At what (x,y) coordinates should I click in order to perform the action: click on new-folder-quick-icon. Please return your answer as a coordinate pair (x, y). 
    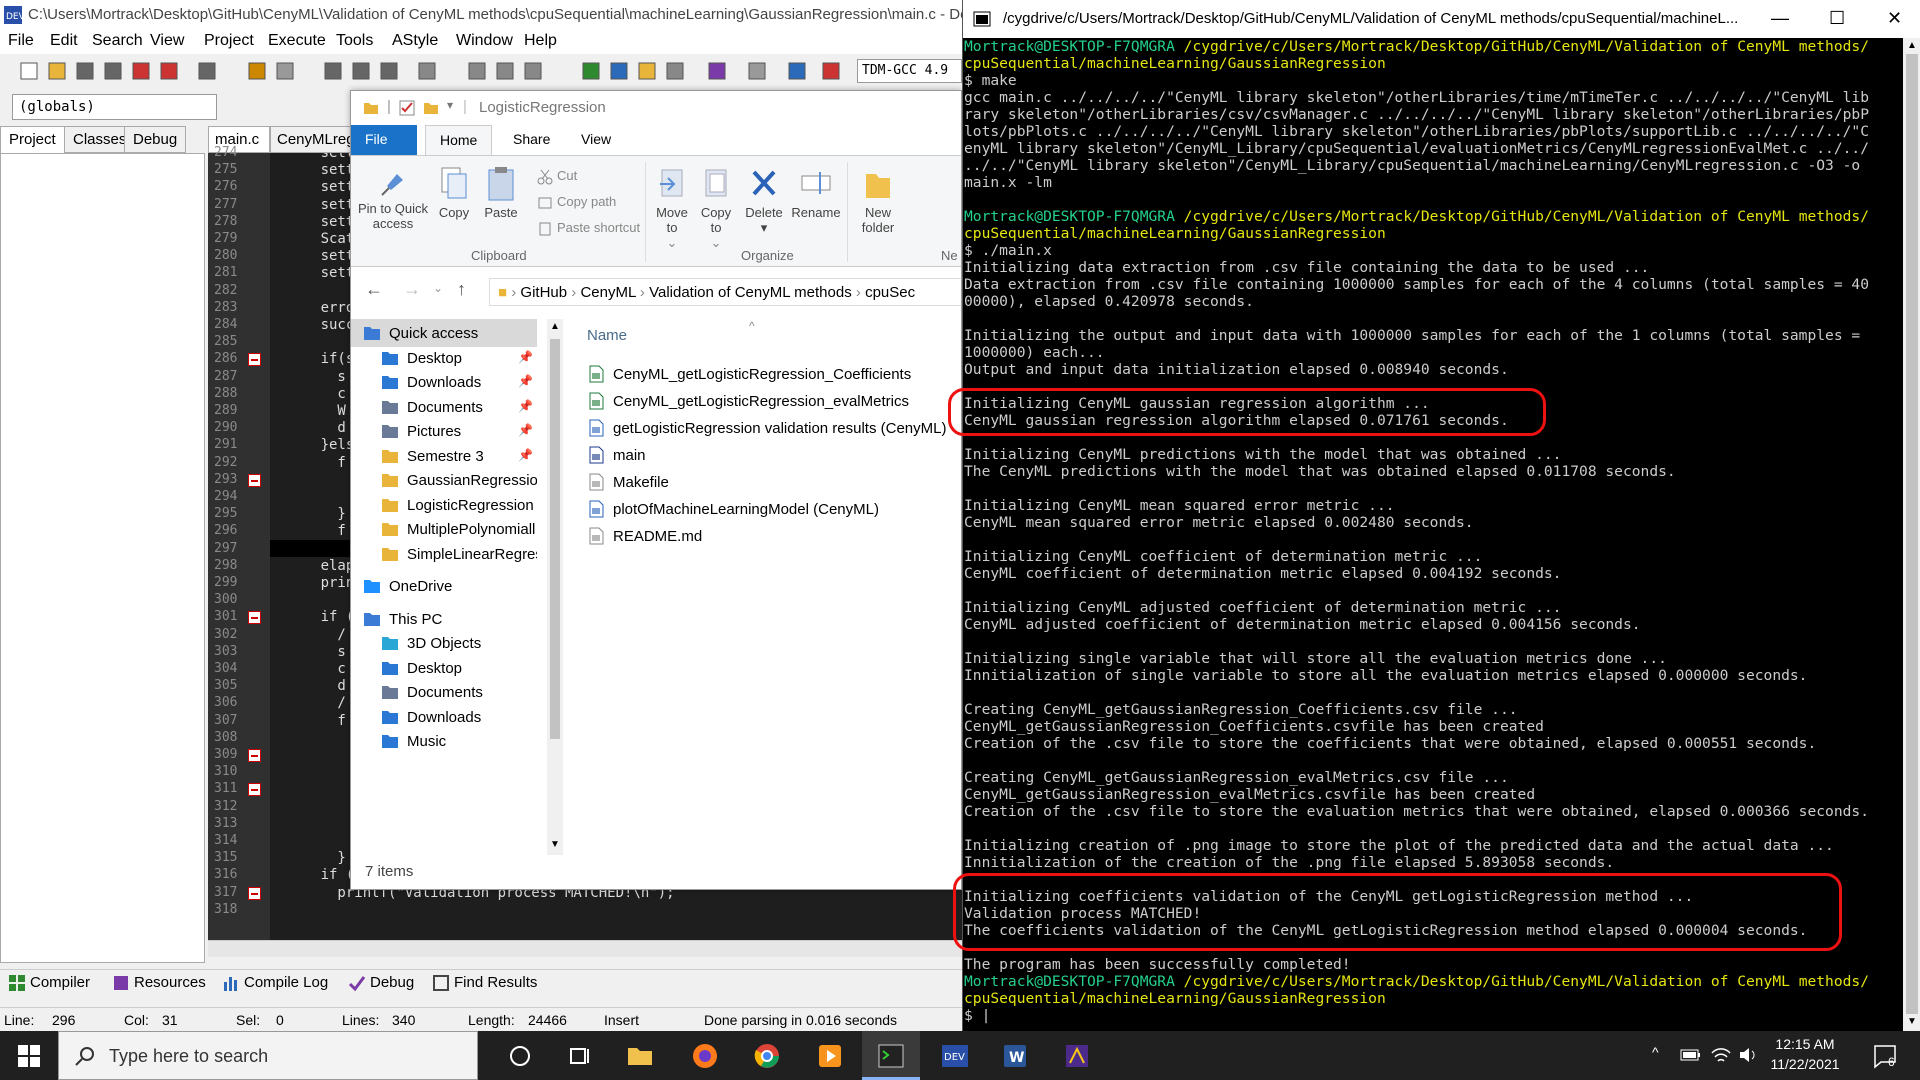
    Looking at the image, I should click on (431, 108).